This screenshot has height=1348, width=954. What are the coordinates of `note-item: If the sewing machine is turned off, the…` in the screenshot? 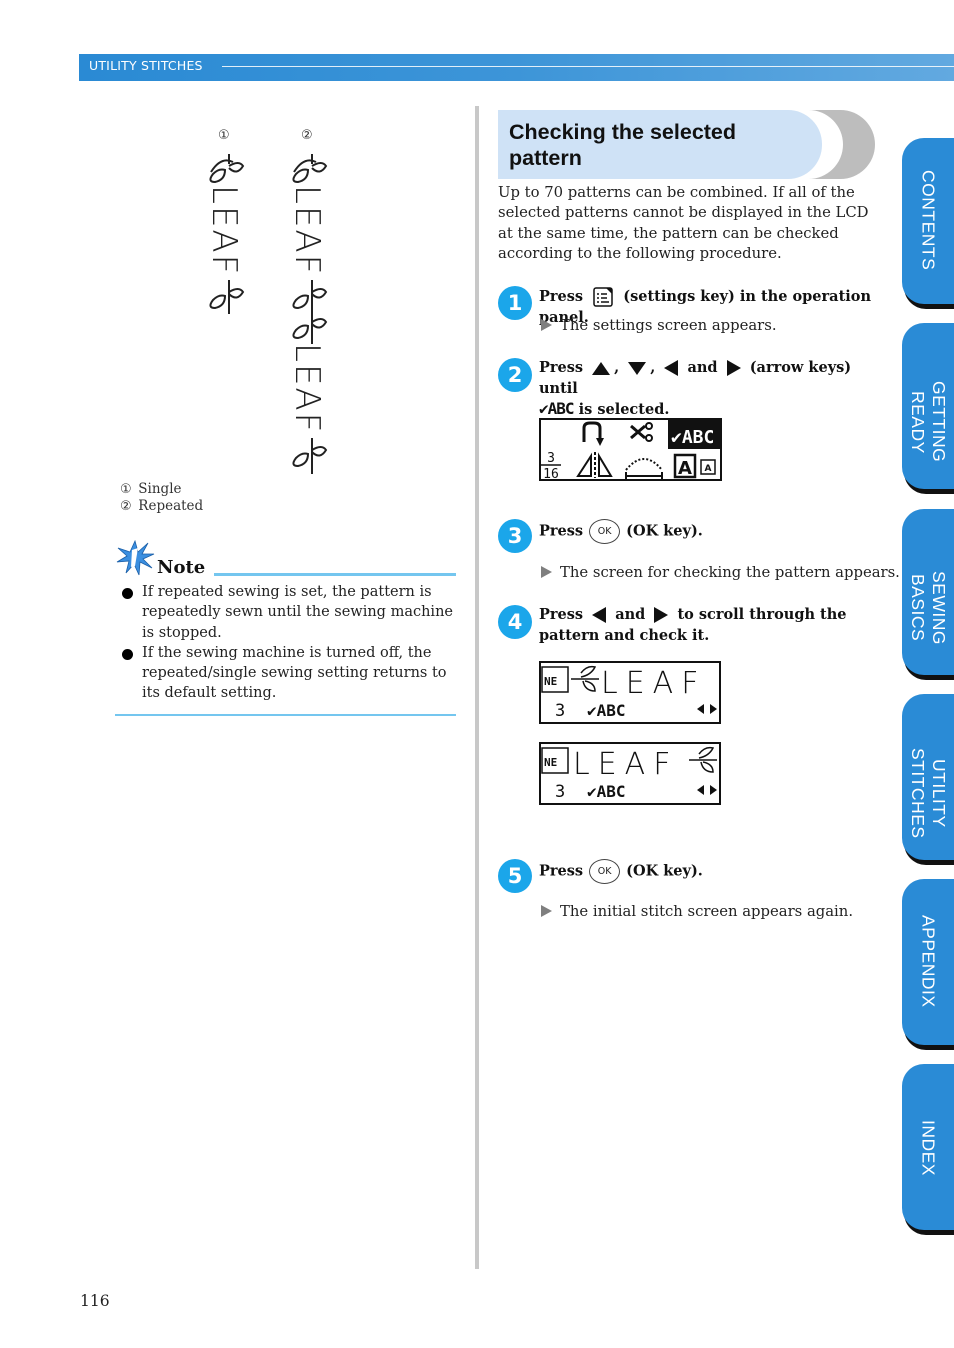 It's located at (285, 673).